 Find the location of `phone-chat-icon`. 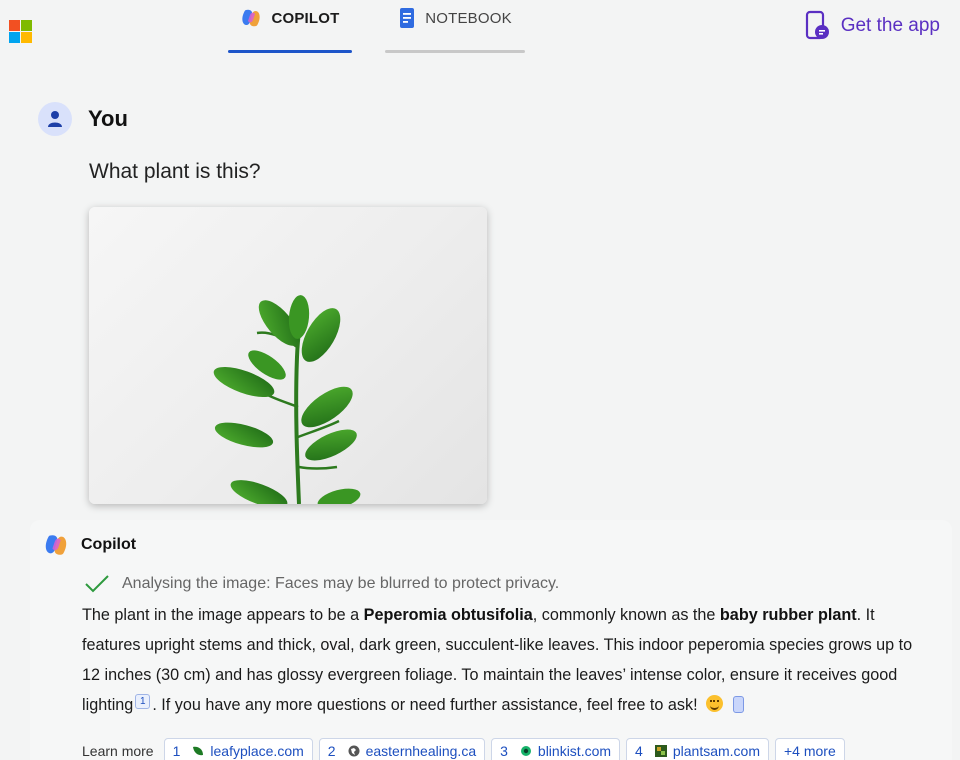

phone-chat-icon is located at coordinates (817, 25).